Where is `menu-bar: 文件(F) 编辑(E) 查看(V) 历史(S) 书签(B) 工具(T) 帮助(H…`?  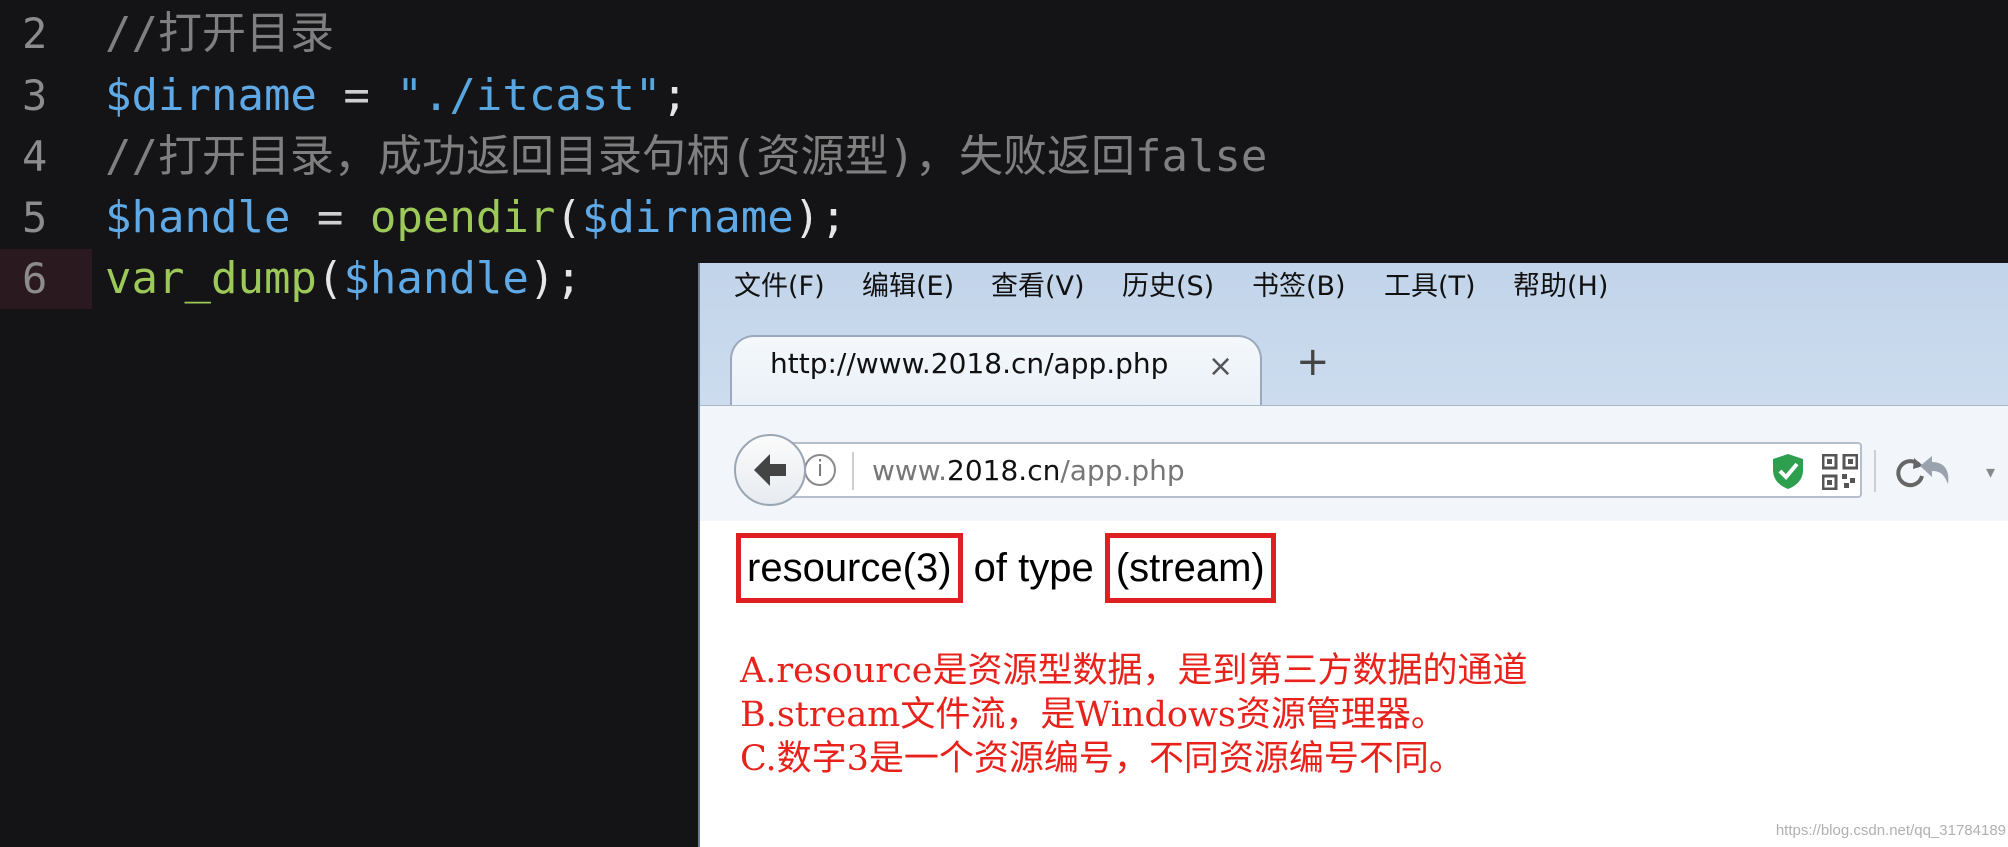 menu-bar: 文件(F) 编辑(E) 查看(V) 历史(S) 书签(B) 工具(T) 帮助(H… is located at coordinates (1354, 287).